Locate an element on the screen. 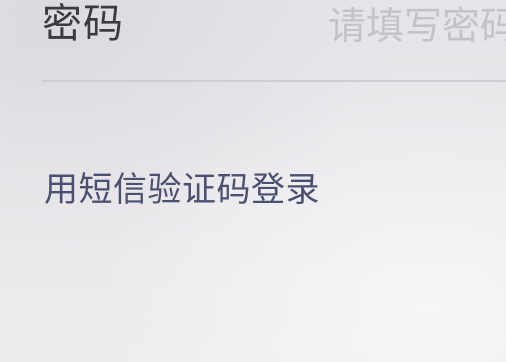  password-divider is located at coordinates (274, 81).